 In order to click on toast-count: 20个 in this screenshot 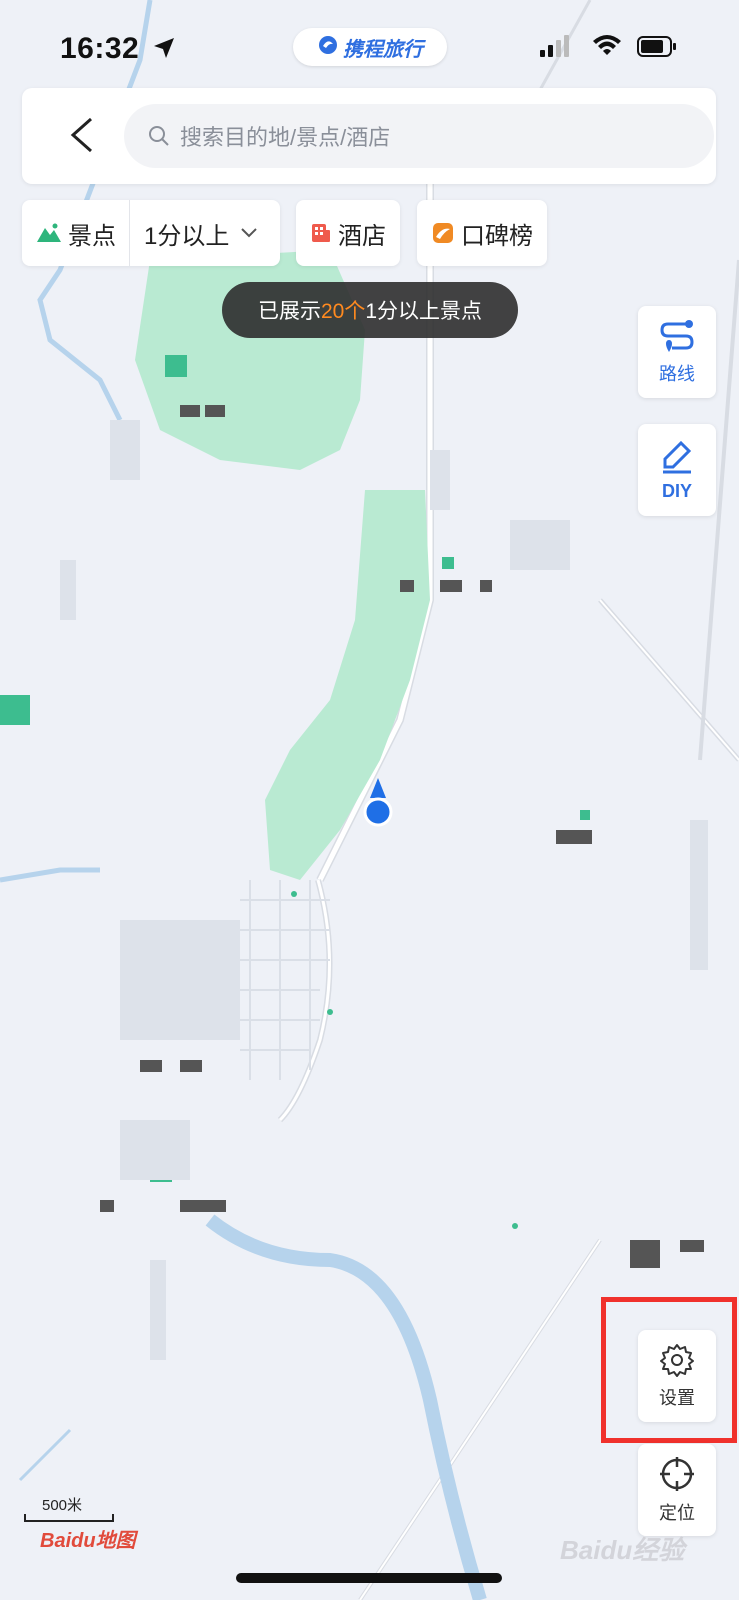, I will do `click(343, 311)`.